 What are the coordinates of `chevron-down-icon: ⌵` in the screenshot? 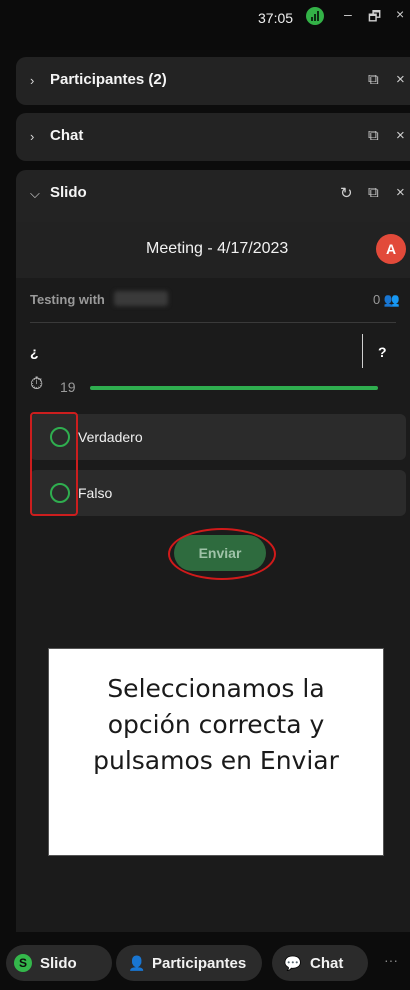 It's located at (35, 194).